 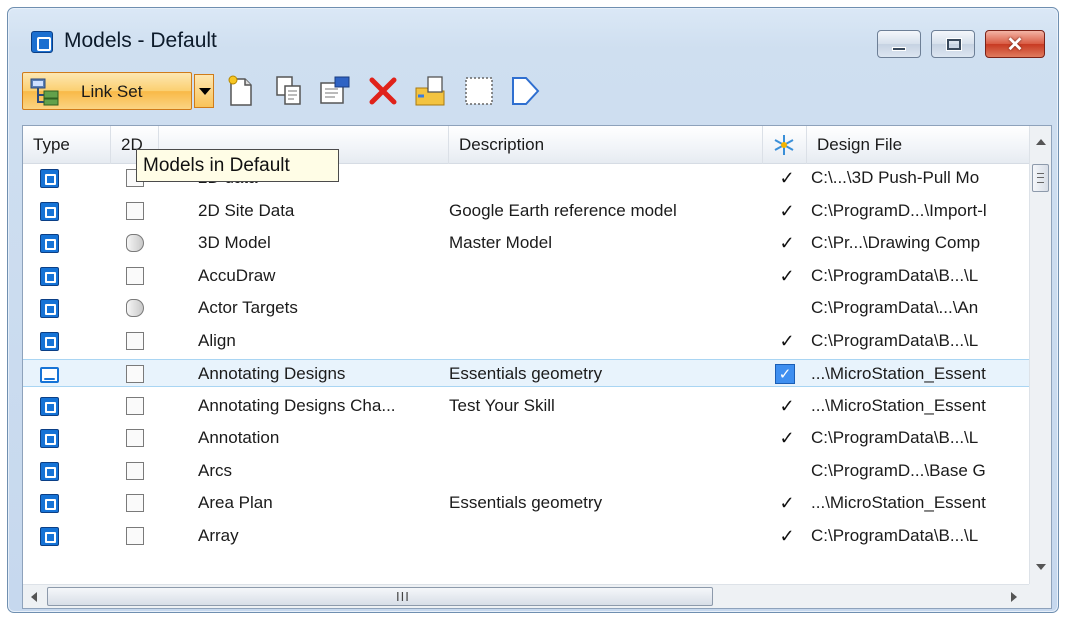 What do you see at coordinates (235, 502) in the screenshot?
I see `model-name: Area Plan` at bounding box center [235, 502].